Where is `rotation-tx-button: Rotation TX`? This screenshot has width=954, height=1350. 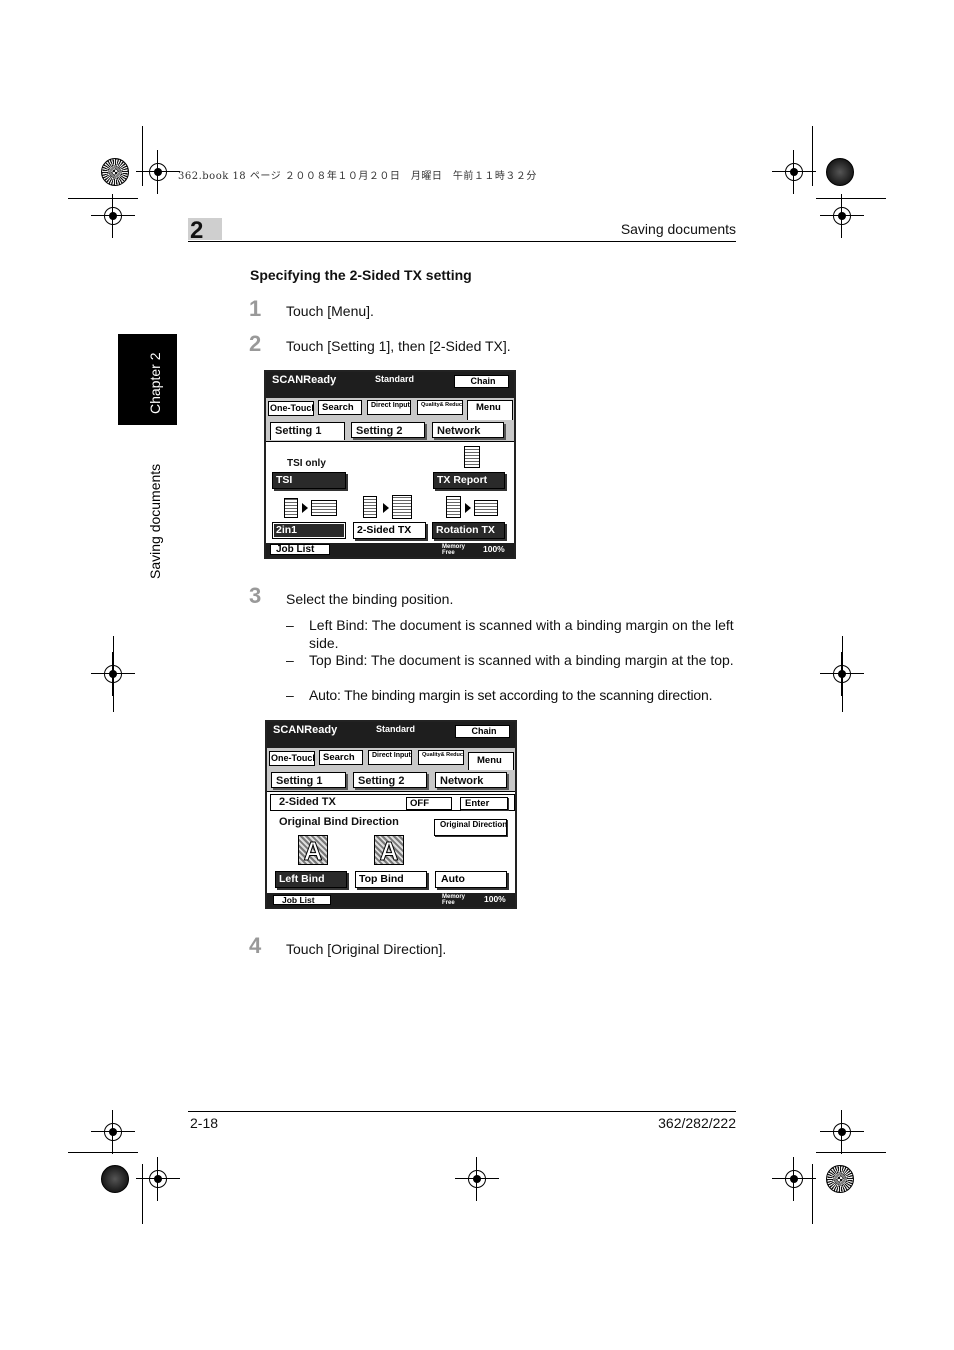 rotation-tx-button: Rotation TX is located at coordinates (468, 530).